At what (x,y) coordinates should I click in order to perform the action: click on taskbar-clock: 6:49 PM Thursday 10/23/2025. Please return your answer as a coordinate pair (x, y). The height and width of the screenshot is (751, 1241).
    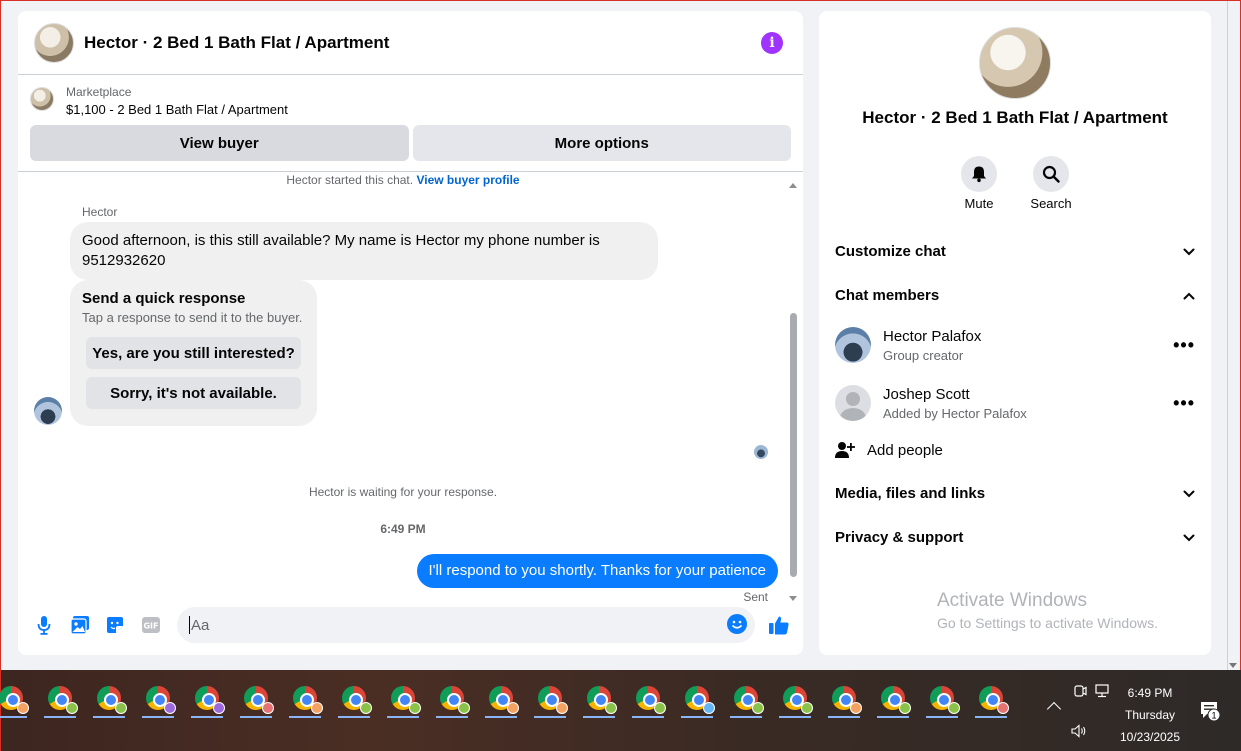
    Looking at the image, I should click on (1150, 715).